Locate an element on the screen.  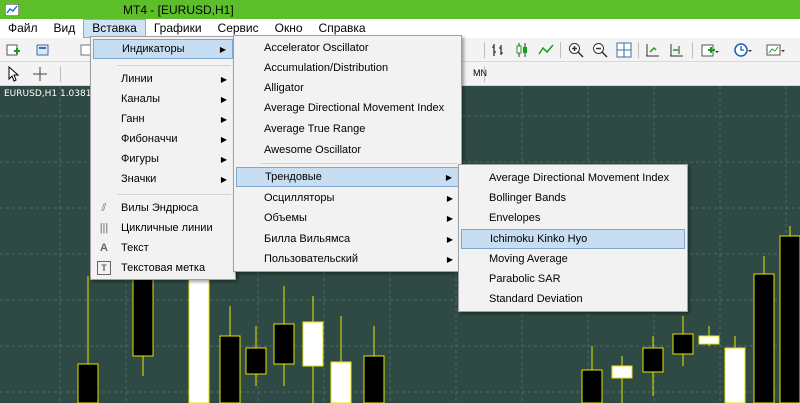
indicators-menu-custom: Пользовательский ▶ is located at coordinates (347, 259).